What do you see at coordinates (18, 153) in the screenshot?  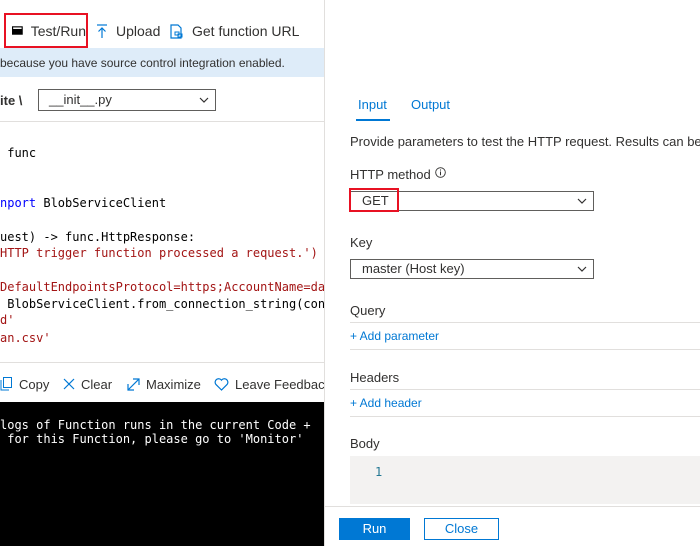 I see `code-line: func` at bounding box center [18, 153].